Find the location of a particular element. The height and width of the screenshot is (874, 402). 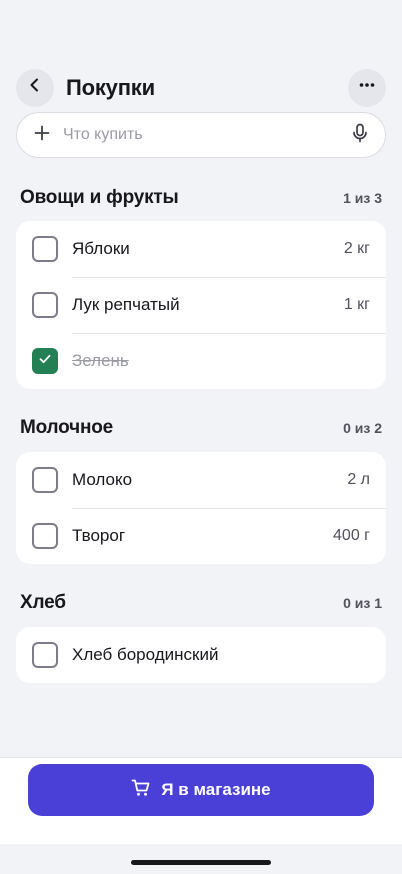

list-item: Зелень is located at coordinates (201, 361).